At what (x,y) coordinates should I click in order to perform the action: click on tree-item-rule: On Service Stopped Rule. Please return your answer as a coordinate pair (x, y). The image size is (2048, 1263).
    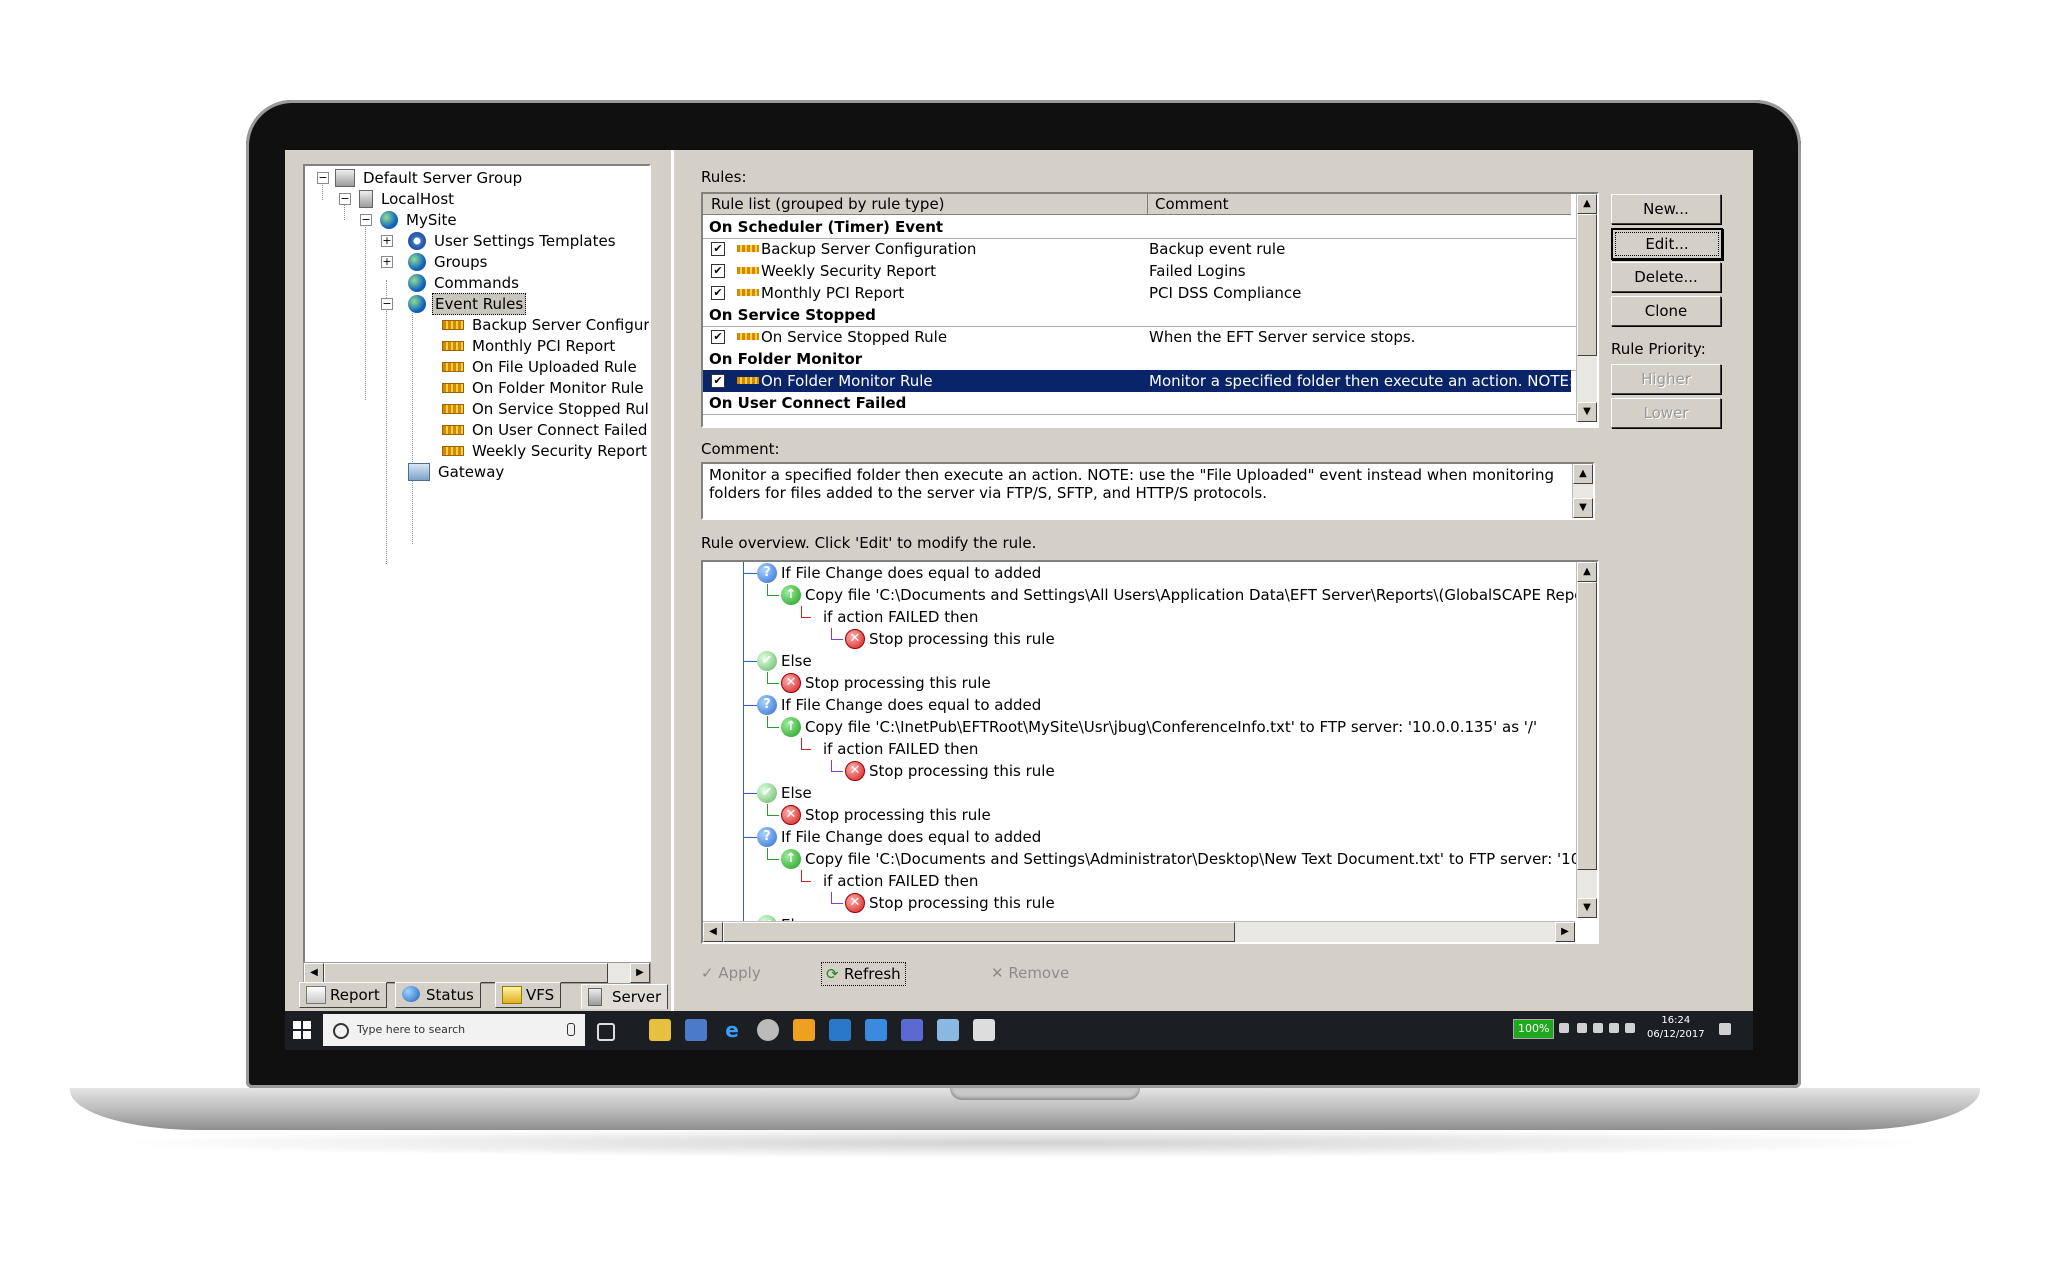
    Looking at the image, I should click on (545, 409).